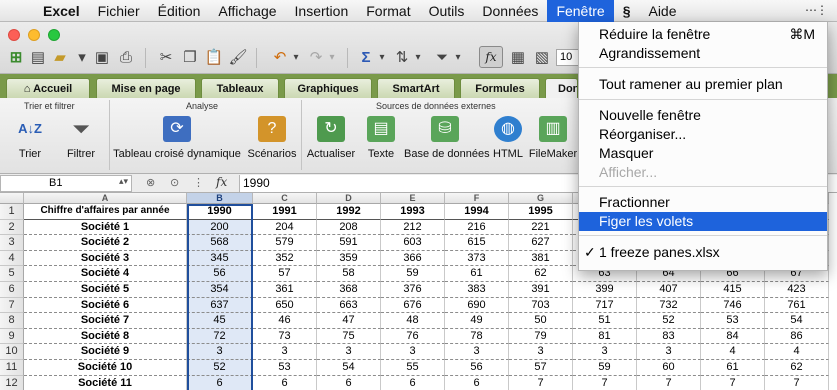 This screenshot has height=390, width=837. What do you see at coordinates (605, 321) in the screenshot?
I see `table-cell: 51` at bounding box center [605, 321].